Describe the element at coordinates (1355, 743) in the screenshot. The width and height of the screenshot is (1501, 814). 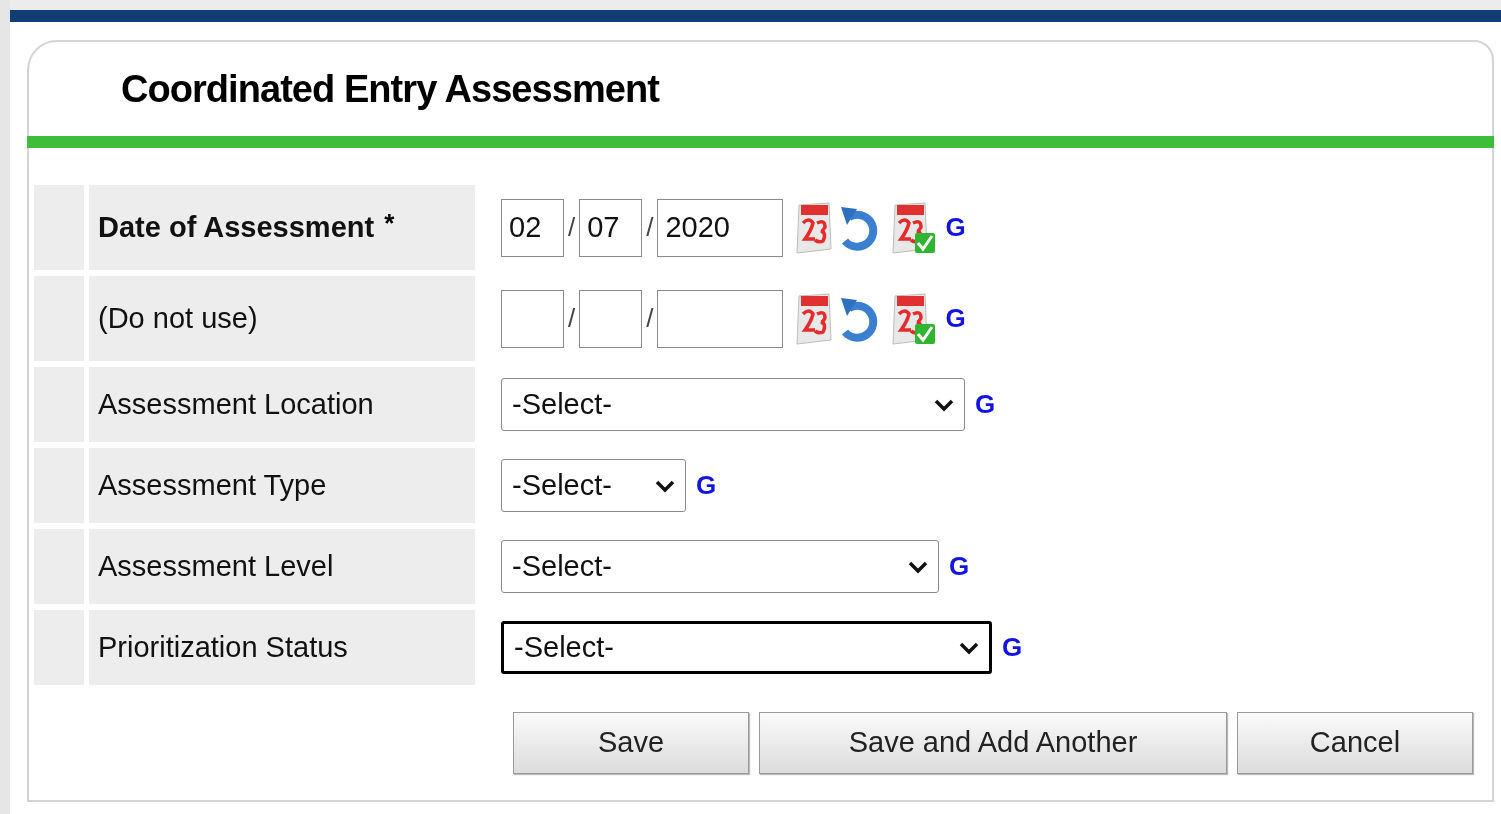
I see `form-button: Cancel` at that location.